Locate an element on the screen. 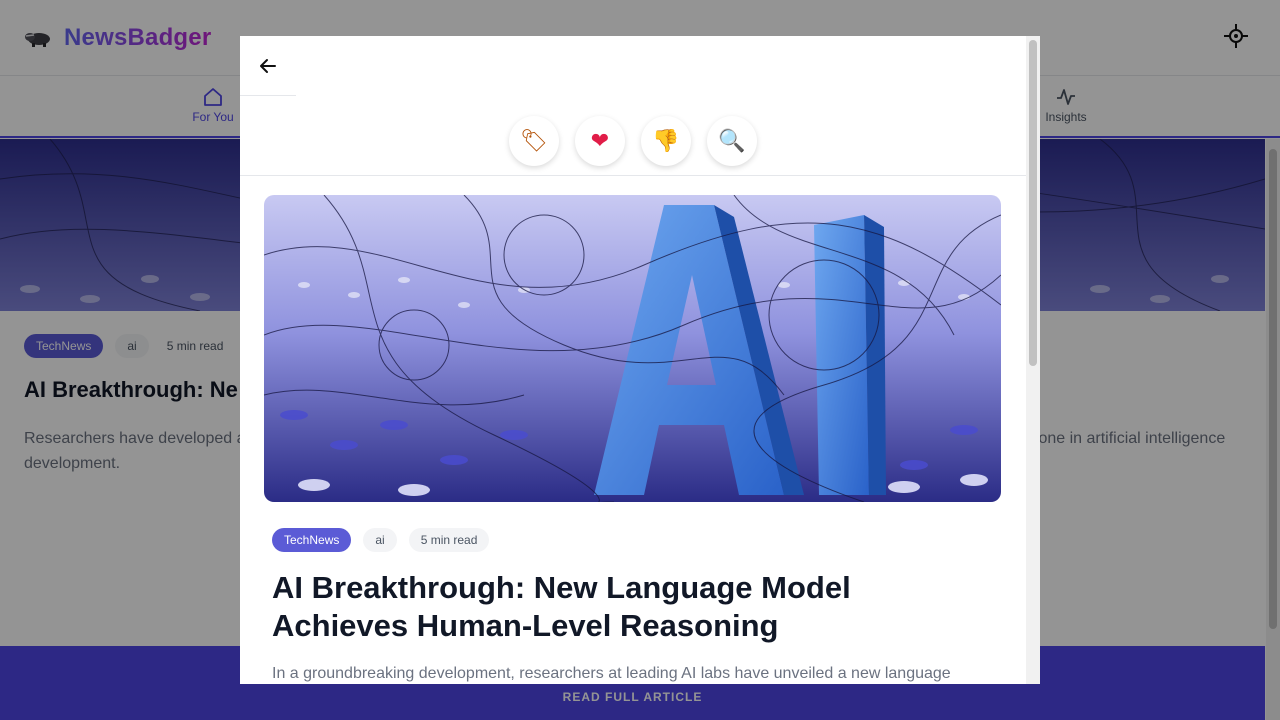 This screenshot has width=1280, height=720. tag-icon: 🏷 is located at coordinates (534, 141).